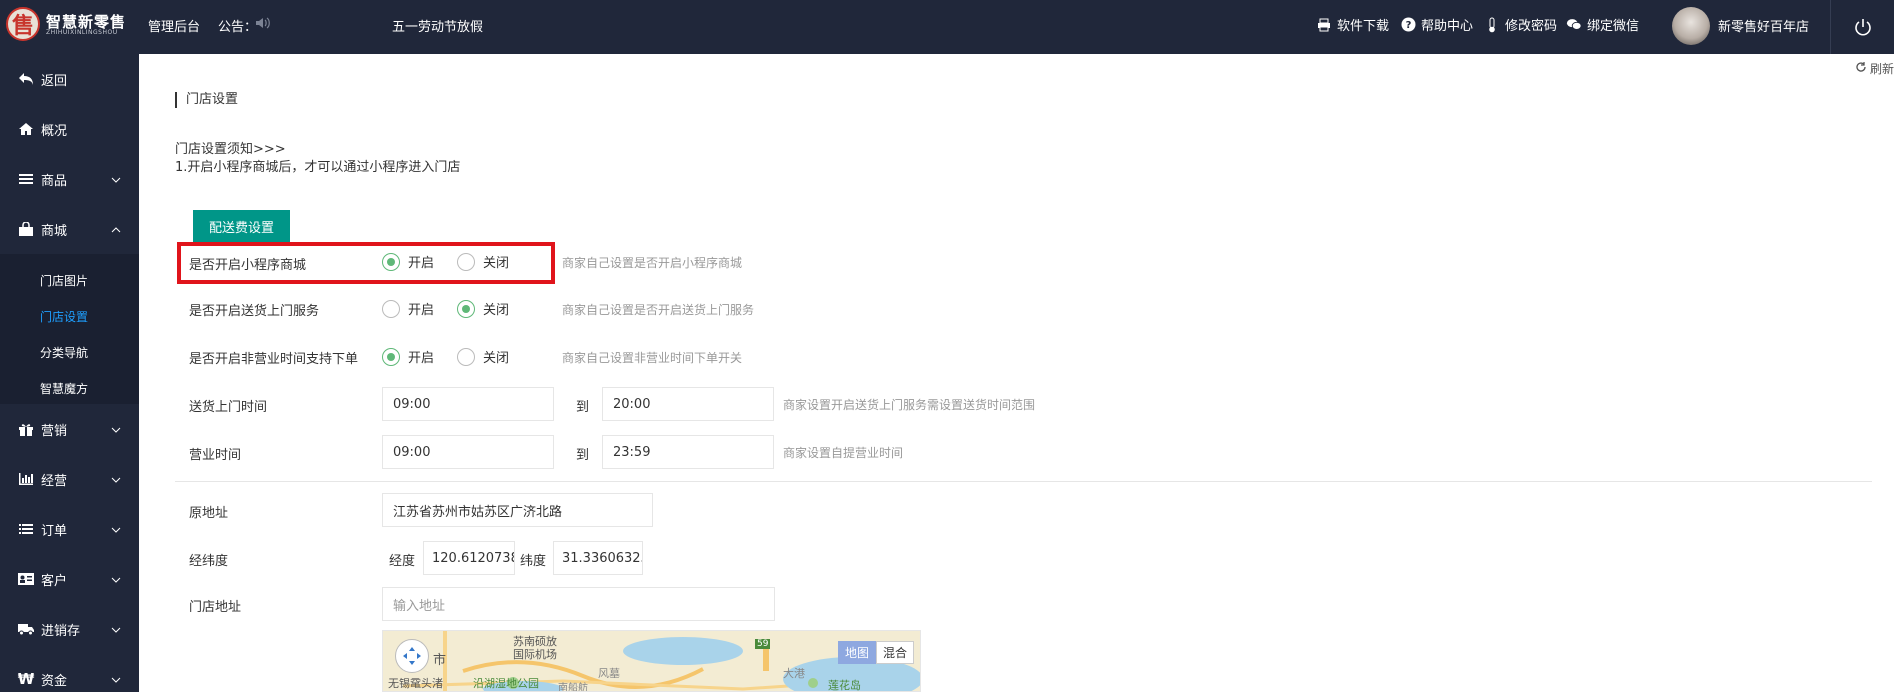 The width and height of the screenshot is (1894, 692). What do you see at coordinates (248, 265) in the screenshot?
I see `mini-mall-label: 是否开启小程序商城` at bounding box center [248, 265].